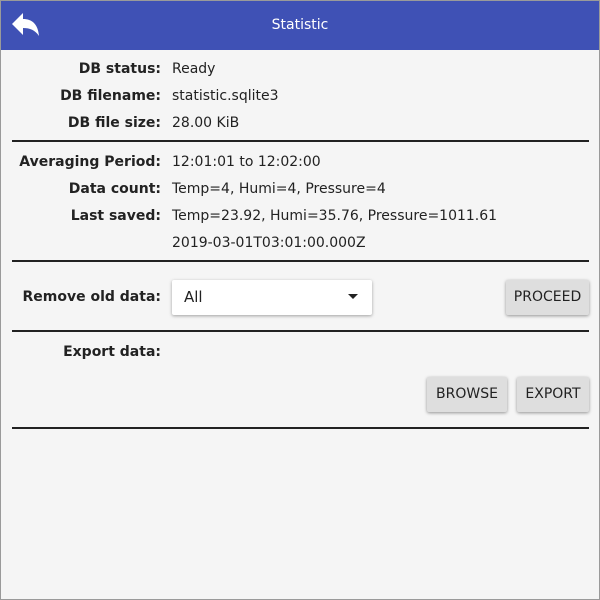  I want to click on data-count-row: Data count: Temp=4, Humi=4, Pressure=4, so click(300, 189).